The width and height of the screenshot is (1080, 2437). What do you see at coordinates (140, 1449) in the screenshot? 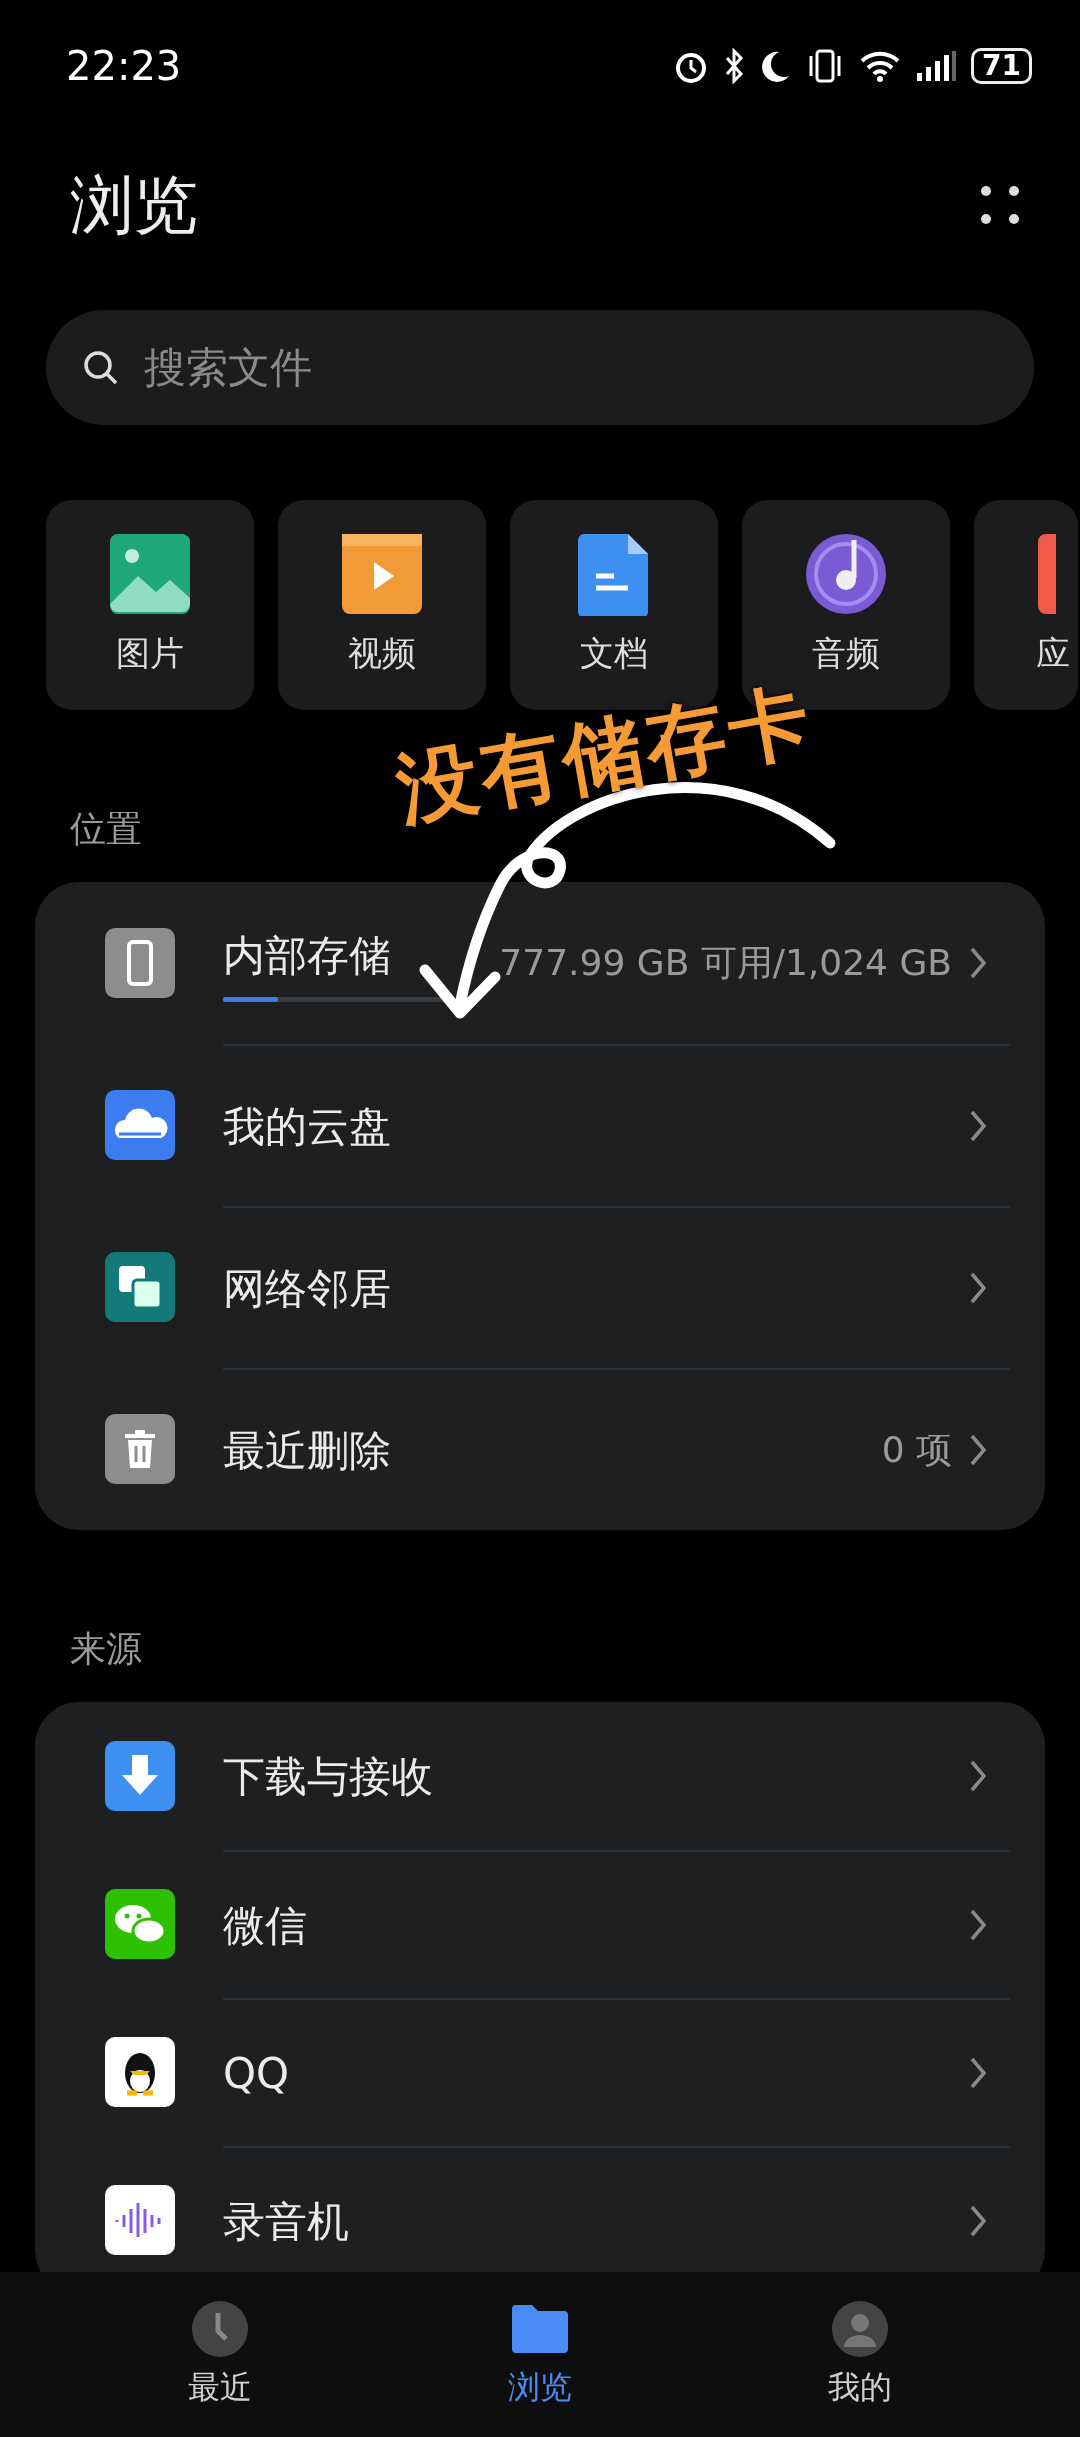
I see `trash-icon` at bounding box center [140, 1449].